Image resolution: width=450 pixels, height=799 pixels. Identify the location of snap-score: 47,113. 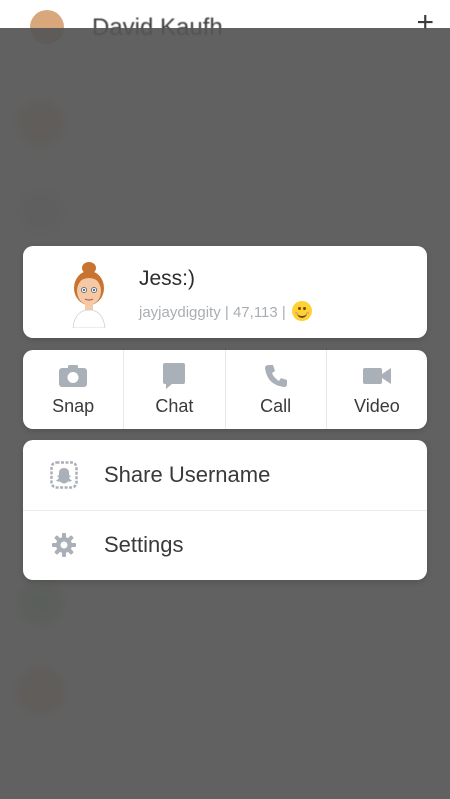
(255, 312).